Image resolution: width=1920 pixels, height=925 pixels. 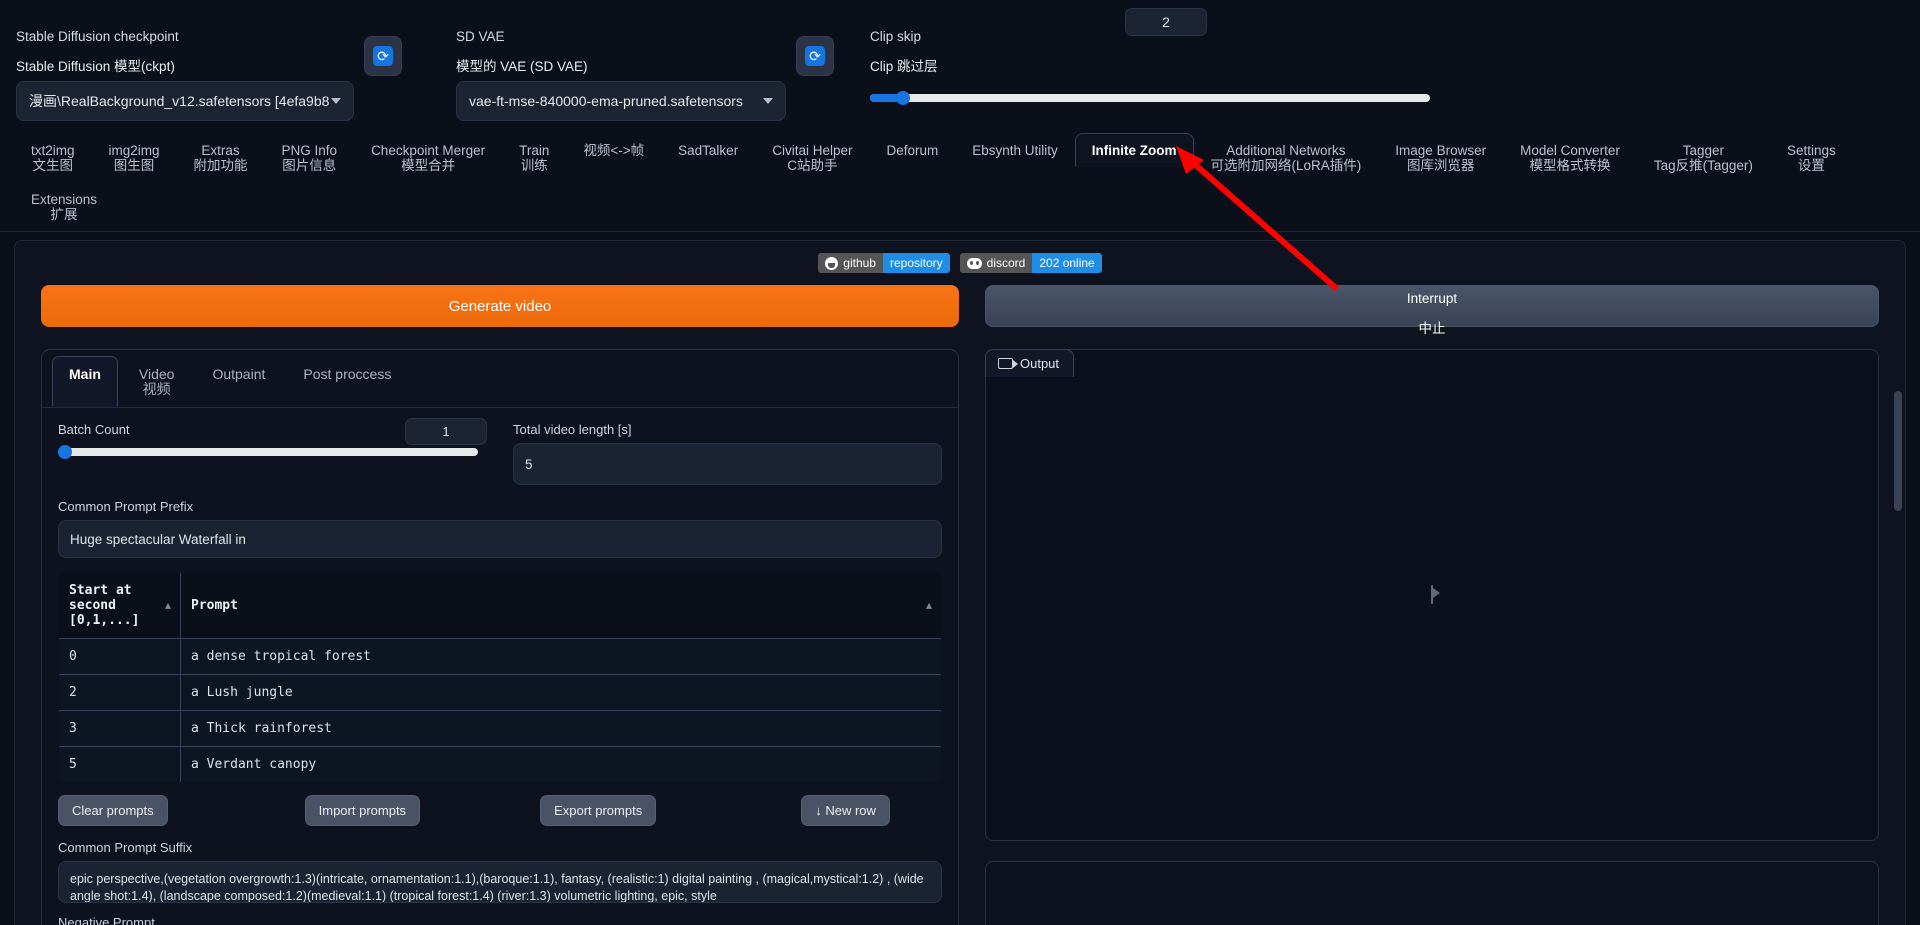 I want to click on subtab-video: Video 视频, so click(x=157, y=381).